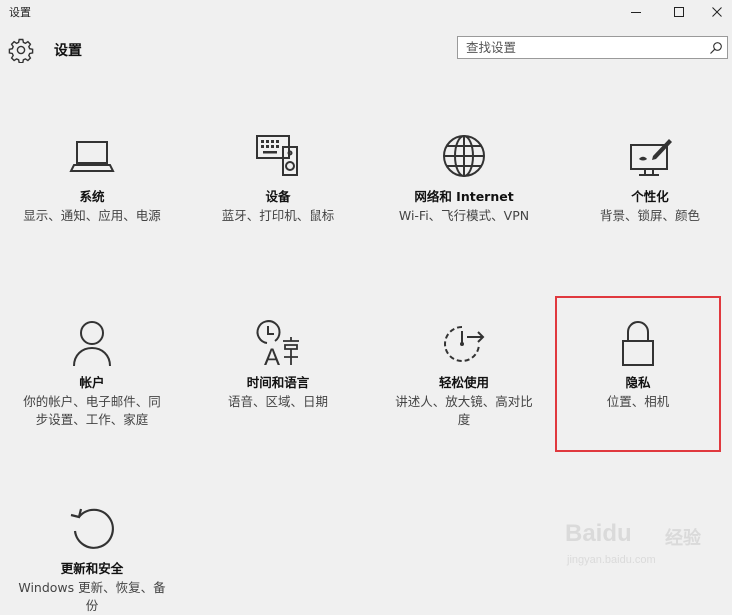  Describe the element at coordinates (464, 156) in the screenshot. I see `globe-icon` at that location.